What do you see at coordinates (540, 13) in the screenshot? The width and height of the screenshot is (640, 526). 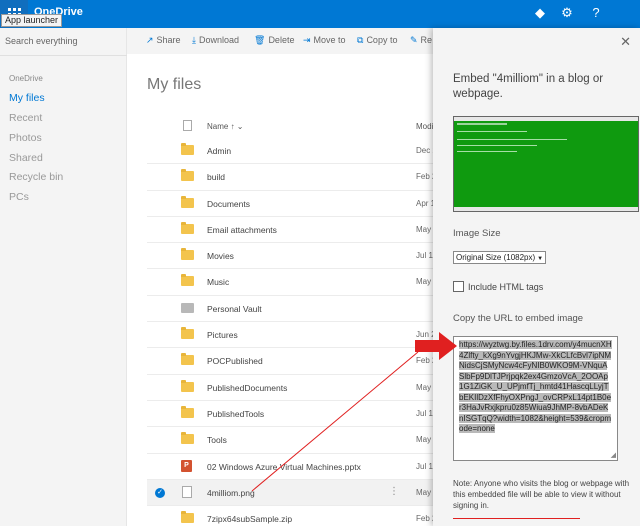 I see `diamond-icon: ◆` at bounding box center [540, 13].